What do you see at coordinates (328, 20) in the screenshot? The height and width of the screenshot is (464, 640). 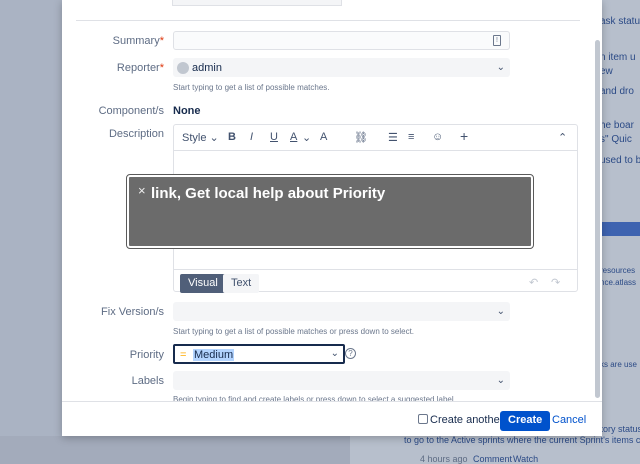 I see `divider` at bounding box center [328, 20].